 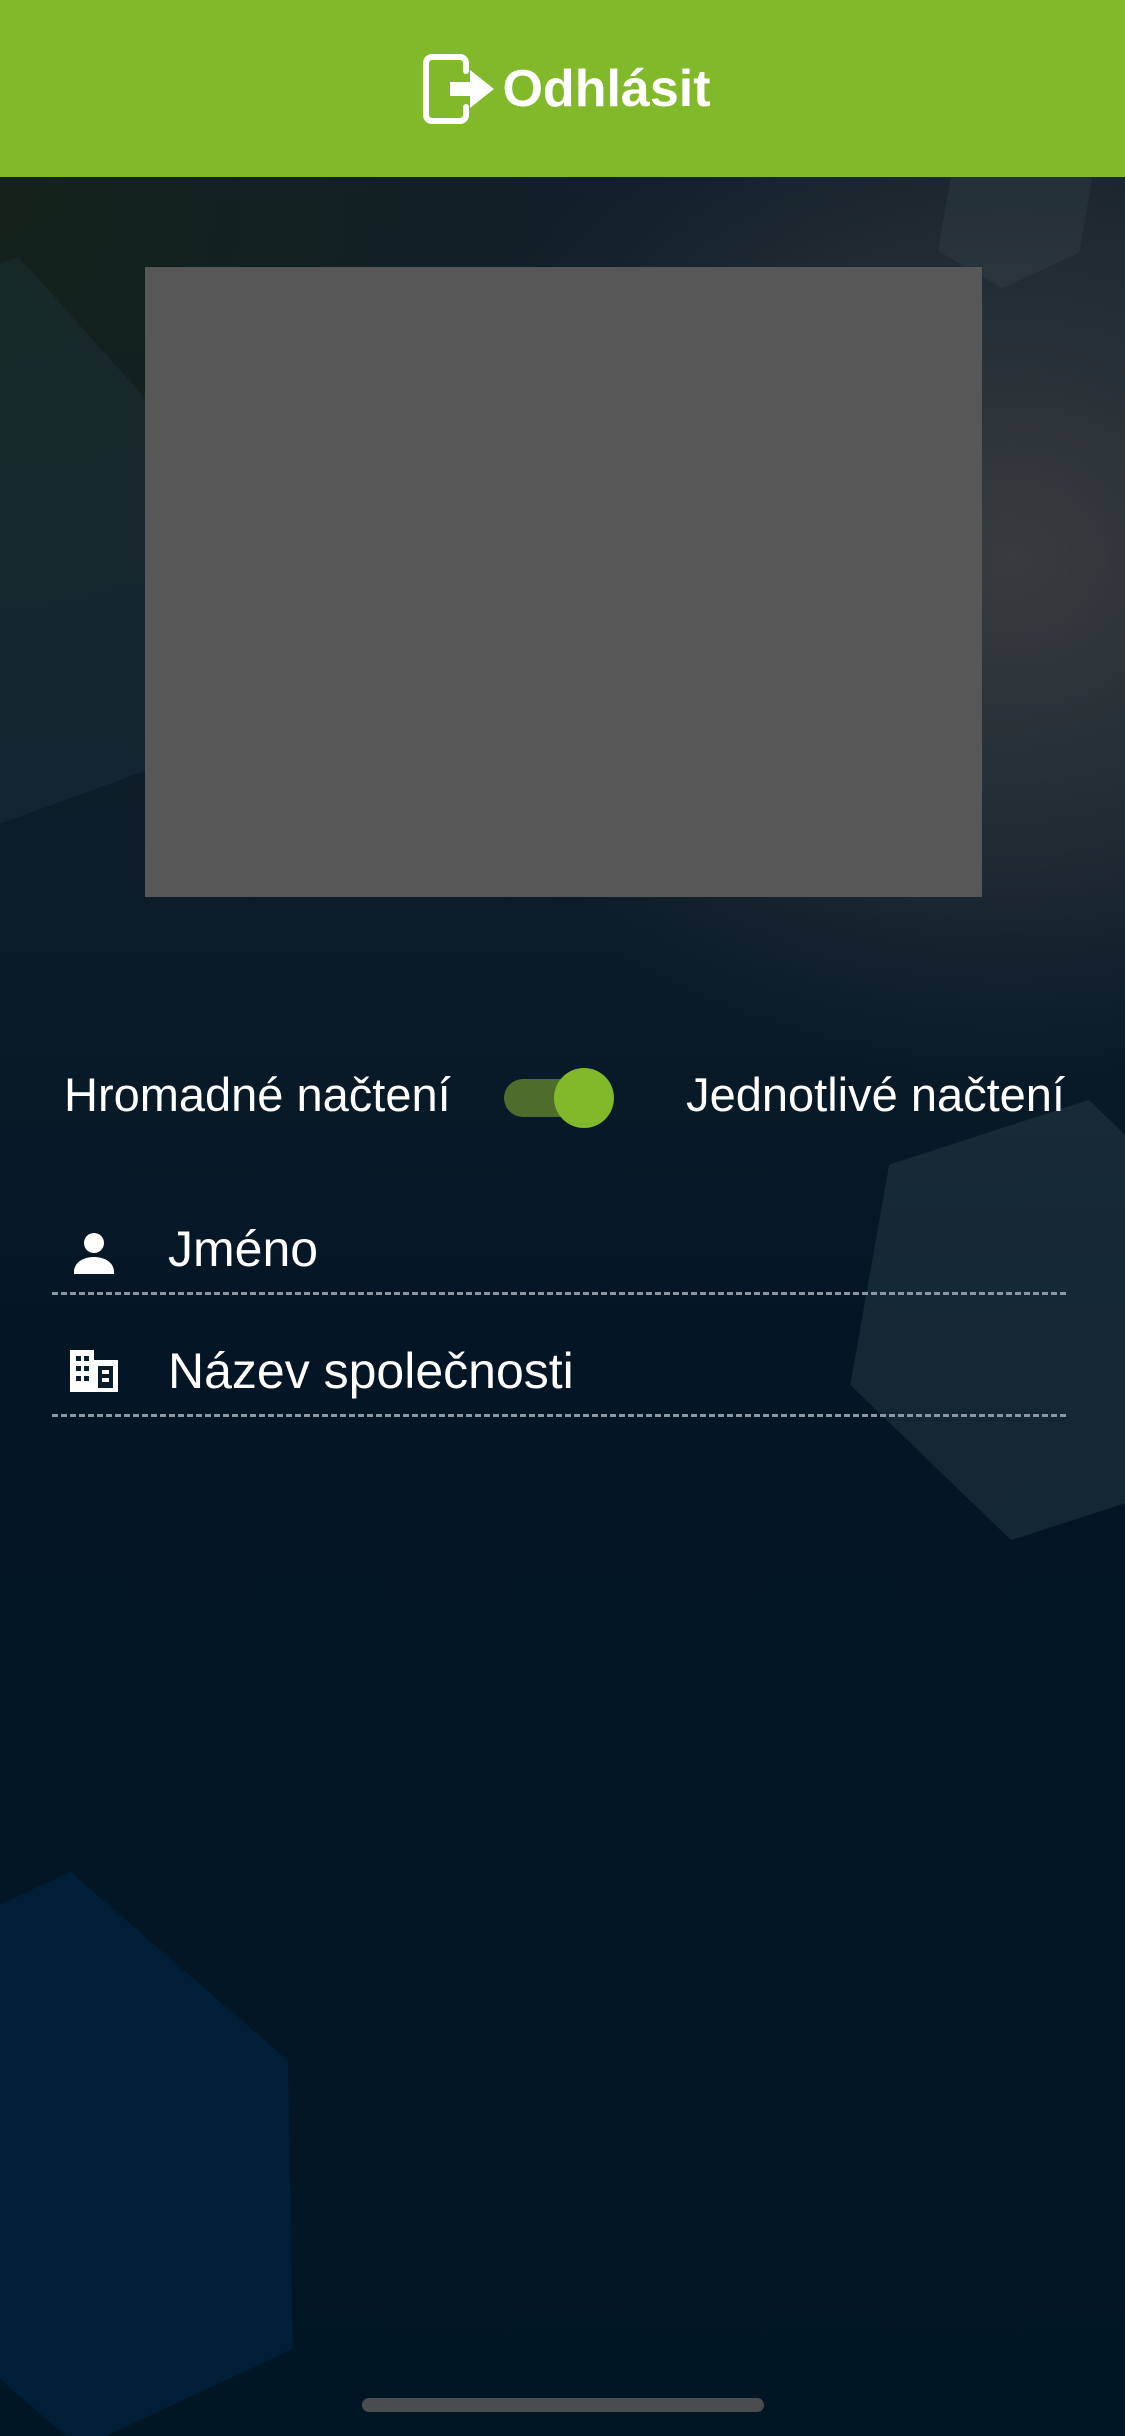 What do you see at coordinates (875, 1094) in the screenshot?
I see `single-scan-label: Jednotlivé načtení` at bounding box center [875, 1094].